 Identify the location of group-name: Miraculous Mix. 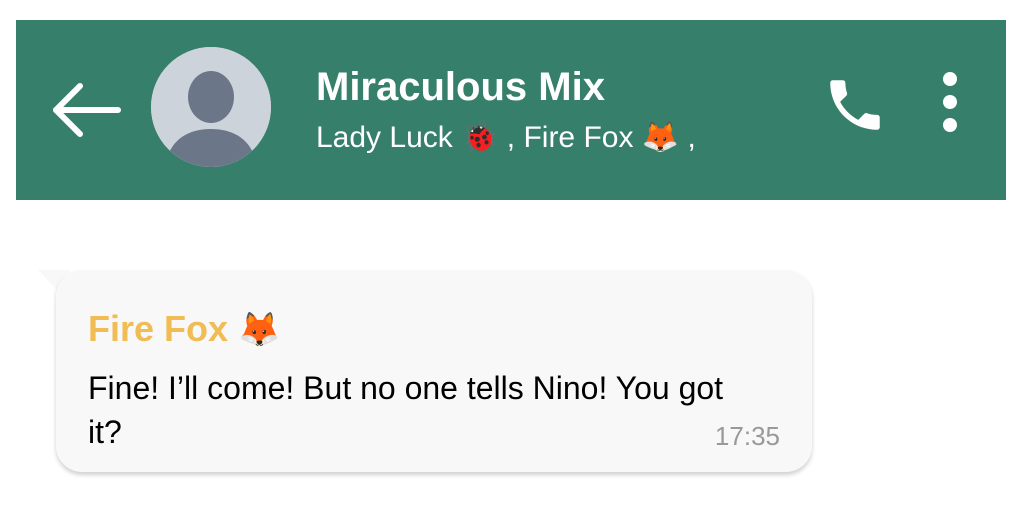
(460, 87).